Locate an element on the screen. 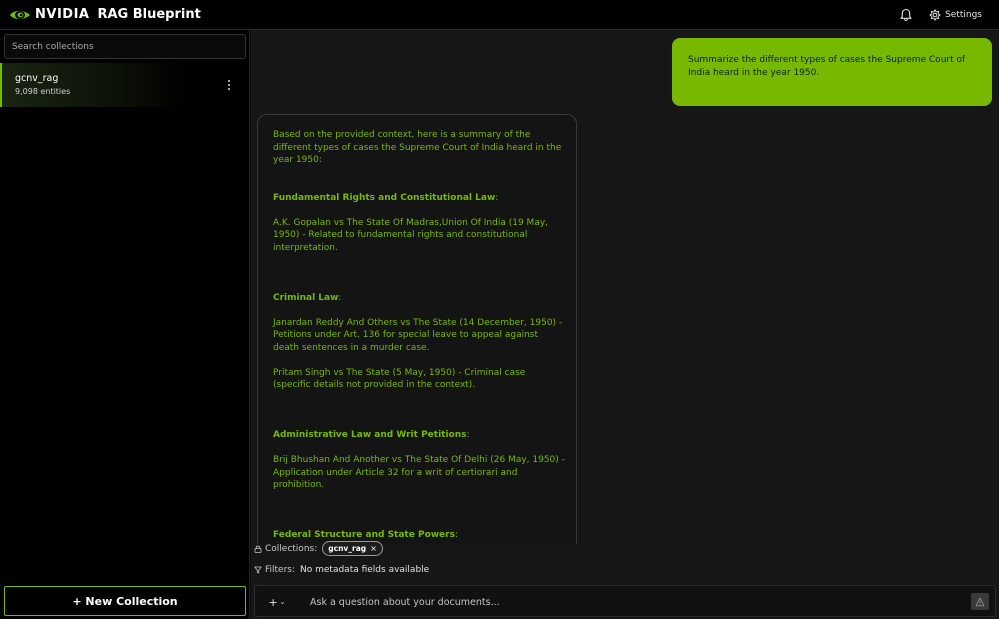  response-heading: Criminal Law: is located at coordinates (307, 297).